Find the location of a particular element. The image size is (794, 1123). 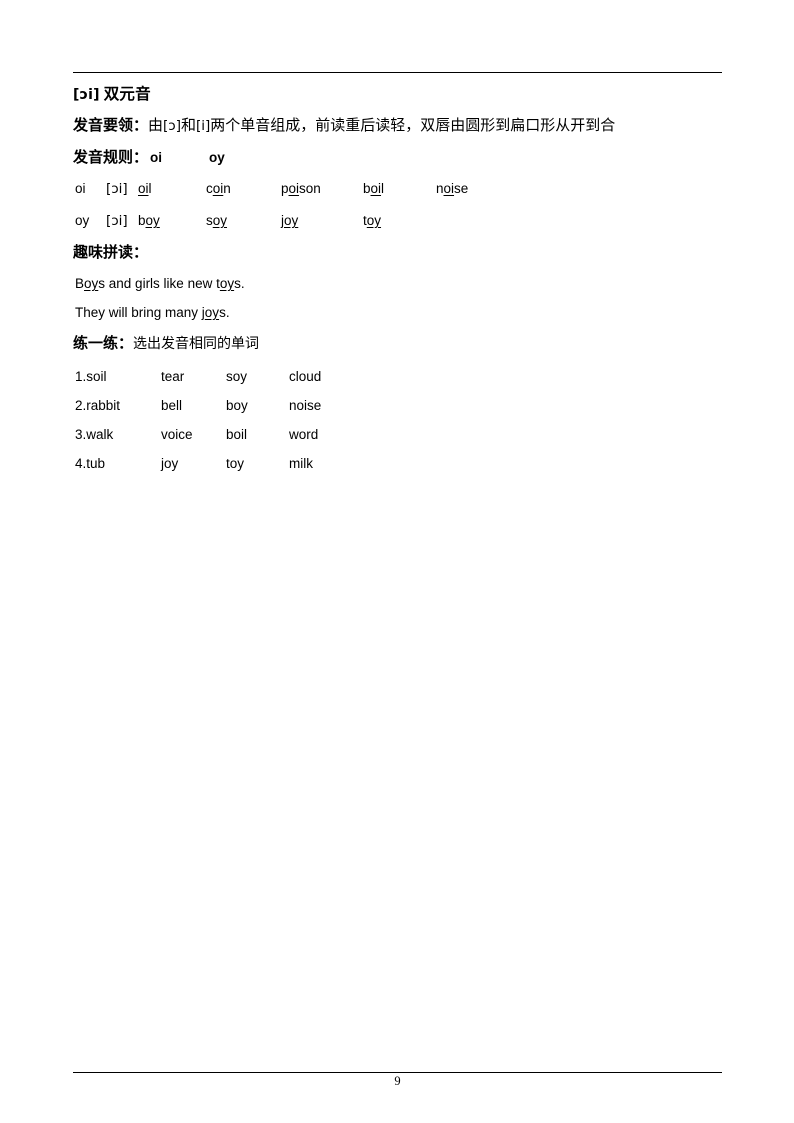

word-item: joy is located at coordinates (289, 221).